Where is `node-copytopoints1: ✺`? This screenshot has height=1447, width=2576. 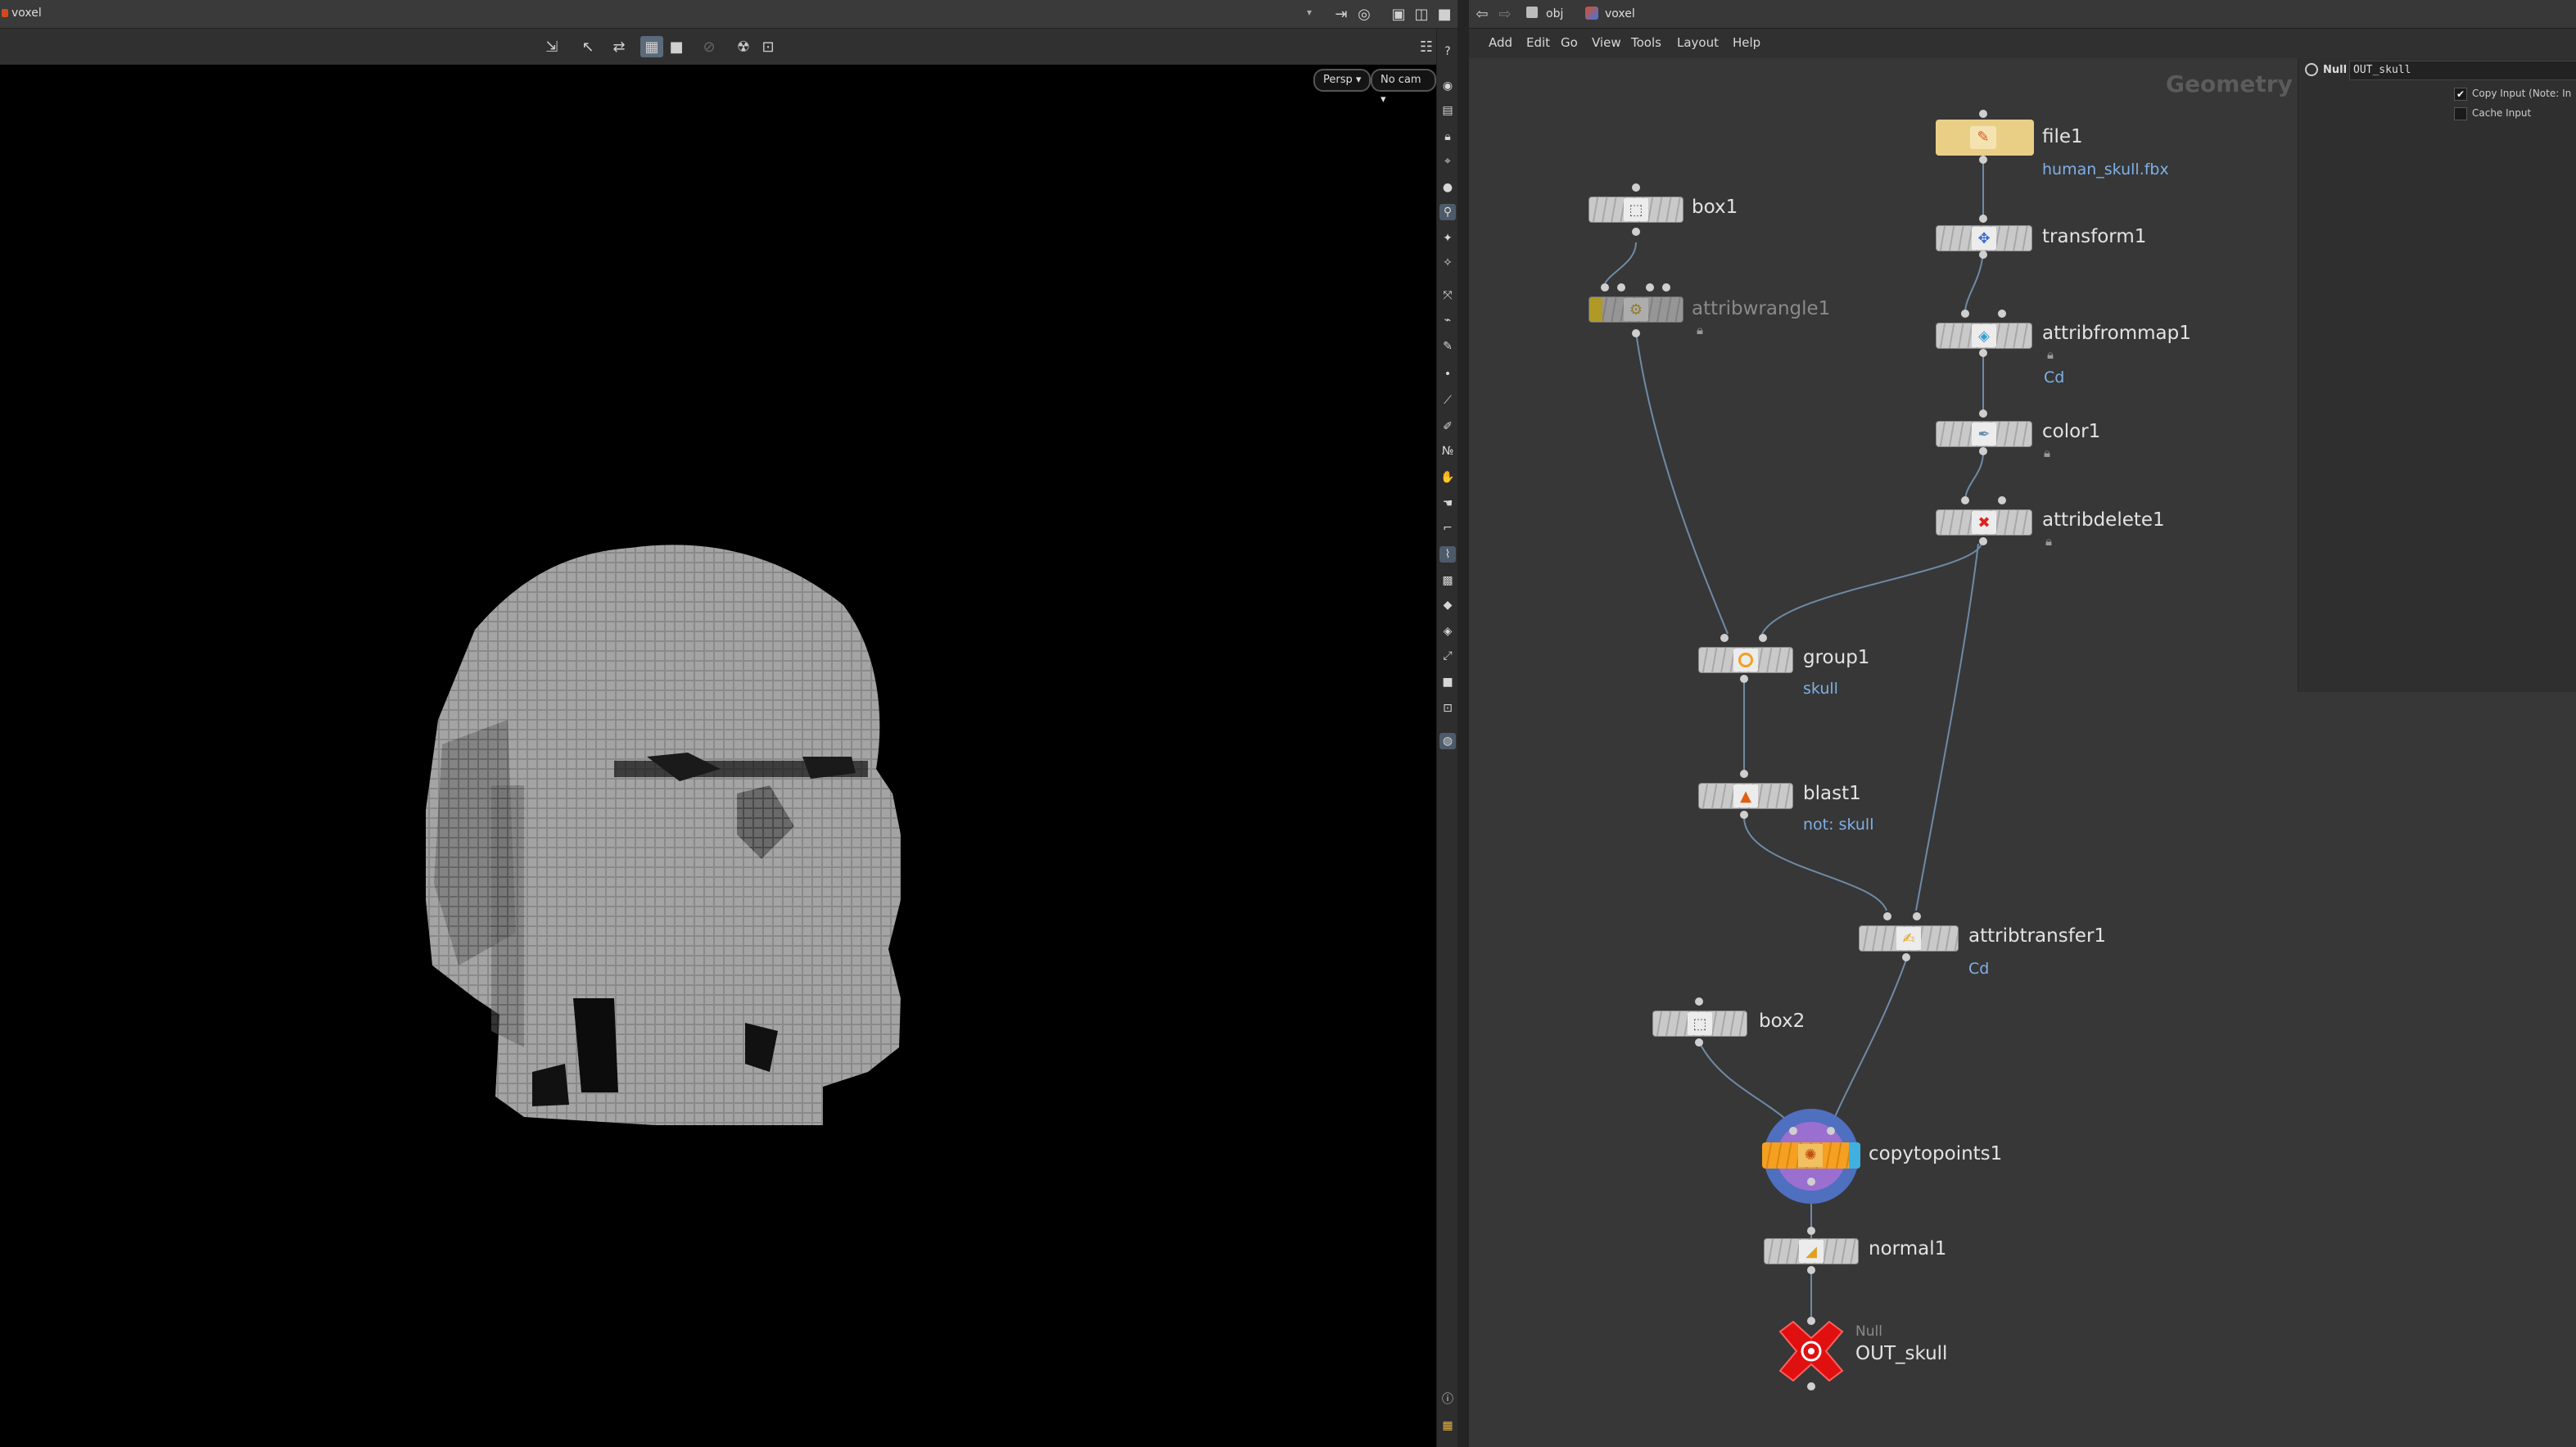
node-copytopoints1: ✺ is located at coordinates (1811, 1156).